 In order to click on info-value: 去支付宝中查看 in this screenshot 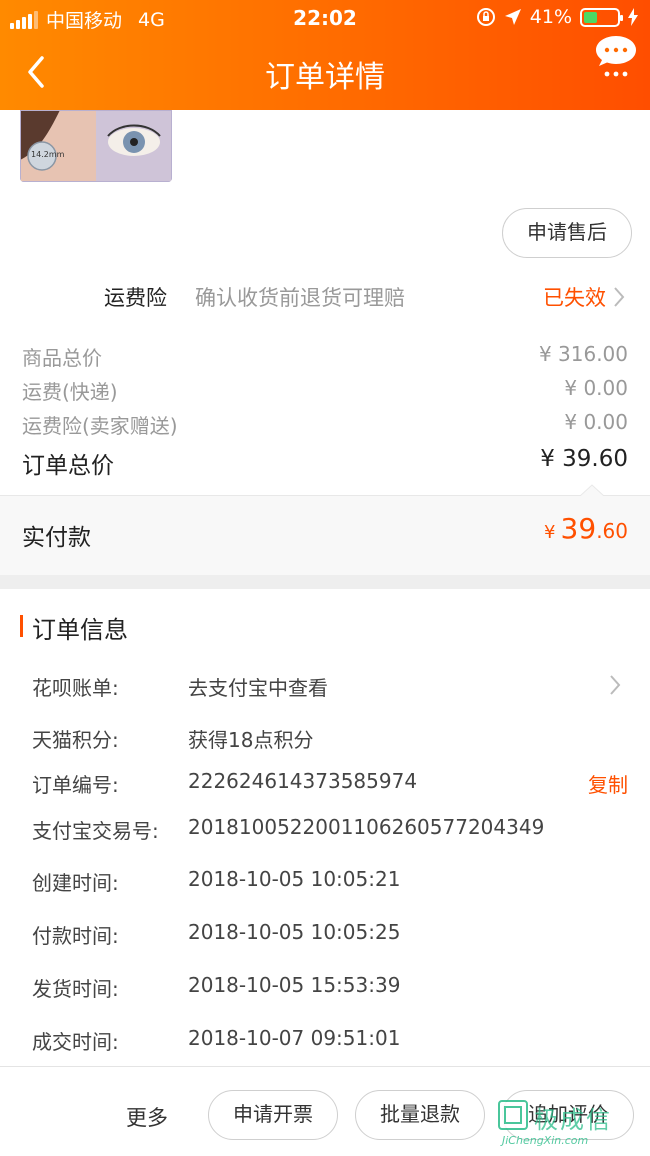, I will do `click(258, 688)`.